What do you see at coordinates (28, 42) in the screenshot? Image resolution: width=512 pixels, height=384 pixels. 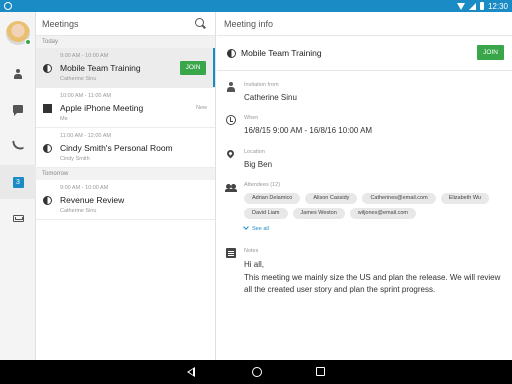 I see `presence-dot-icon` at bounding box center [28, 42].